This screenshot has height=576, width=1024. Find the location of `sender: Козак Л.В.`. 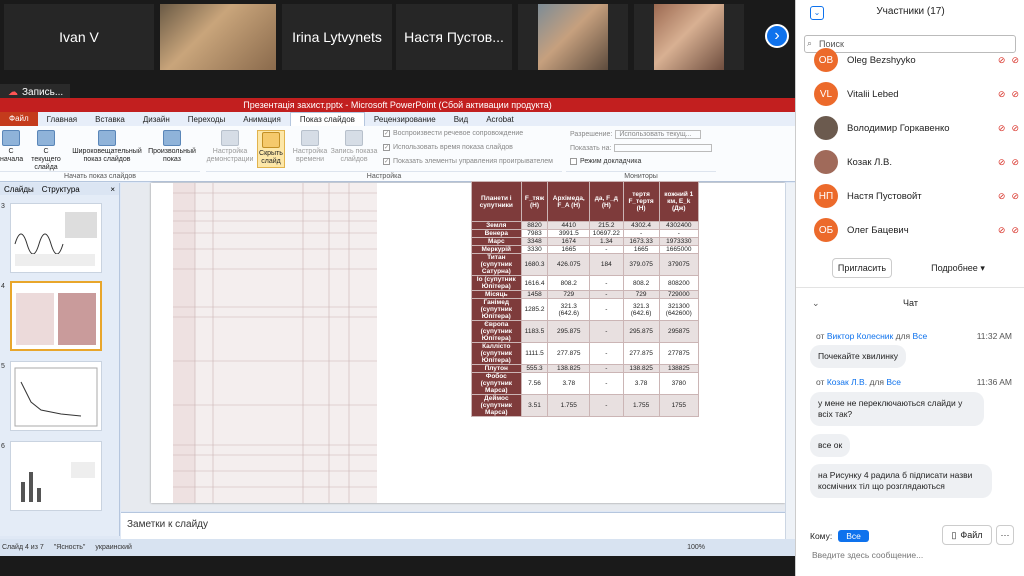

sender: Козак Л.В. is located at coordinates (847, 382).